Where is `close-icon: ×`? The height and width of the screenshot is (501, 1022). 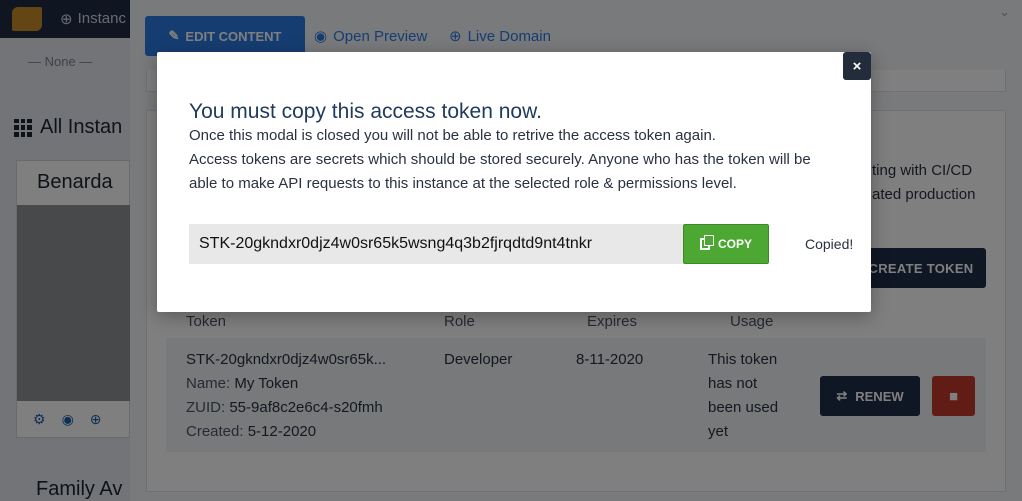 close-icon: × is located at coordinates (857, 66).